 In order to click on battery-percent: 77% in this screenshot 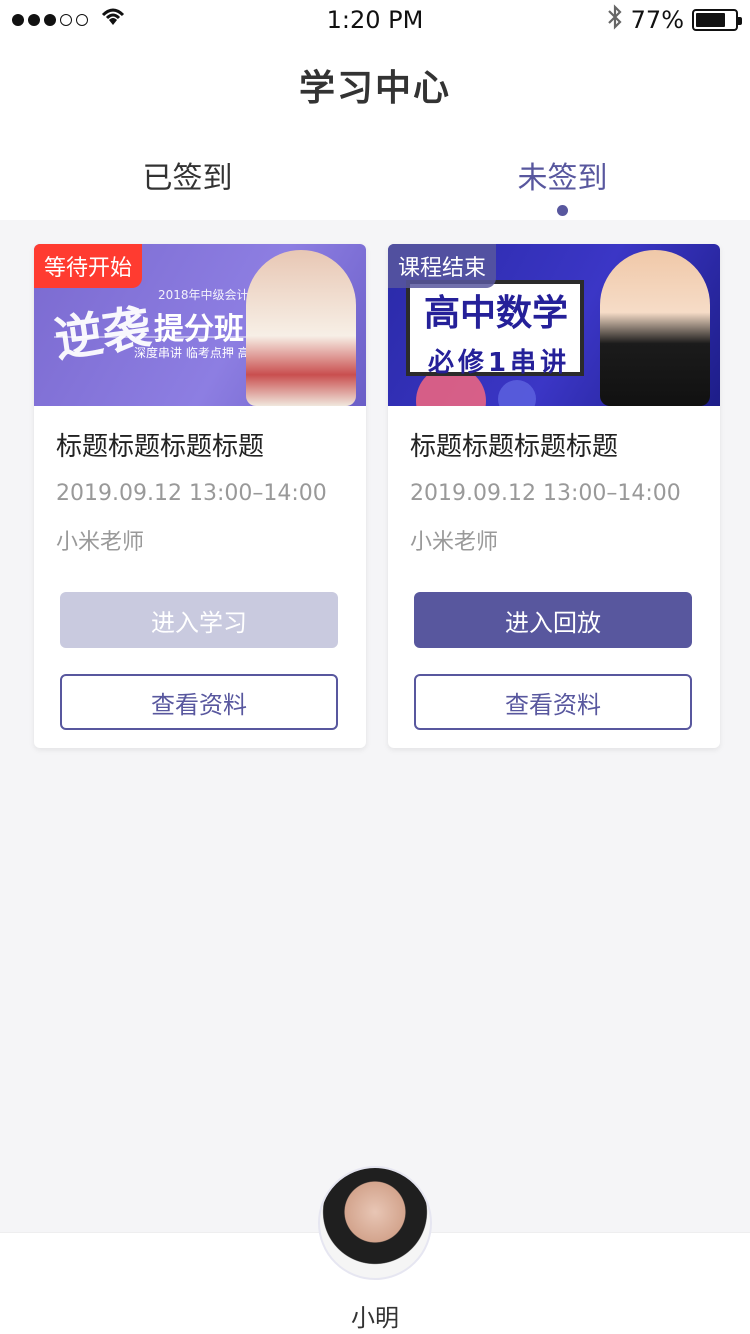, I will do `click(657, 20)`.